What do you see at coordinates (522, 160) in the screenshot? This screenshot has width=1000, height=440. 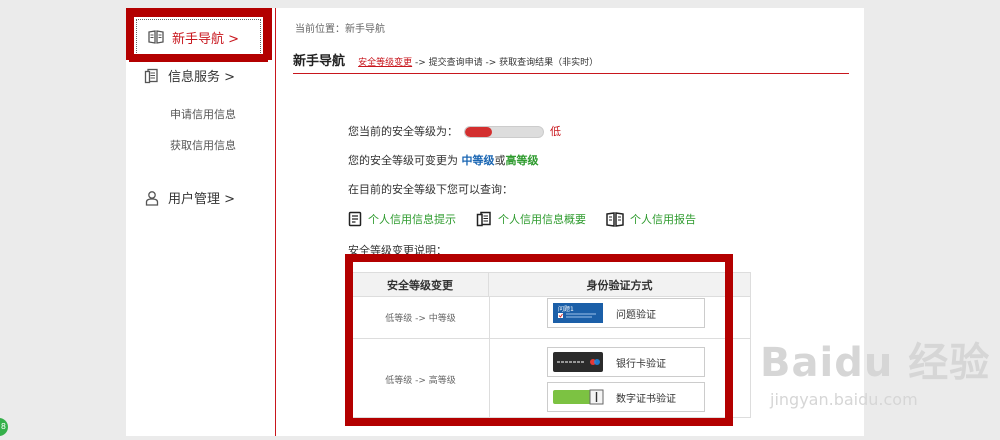 I see `upgrade-high-link: 高等级` at bounding box center [522, 160].